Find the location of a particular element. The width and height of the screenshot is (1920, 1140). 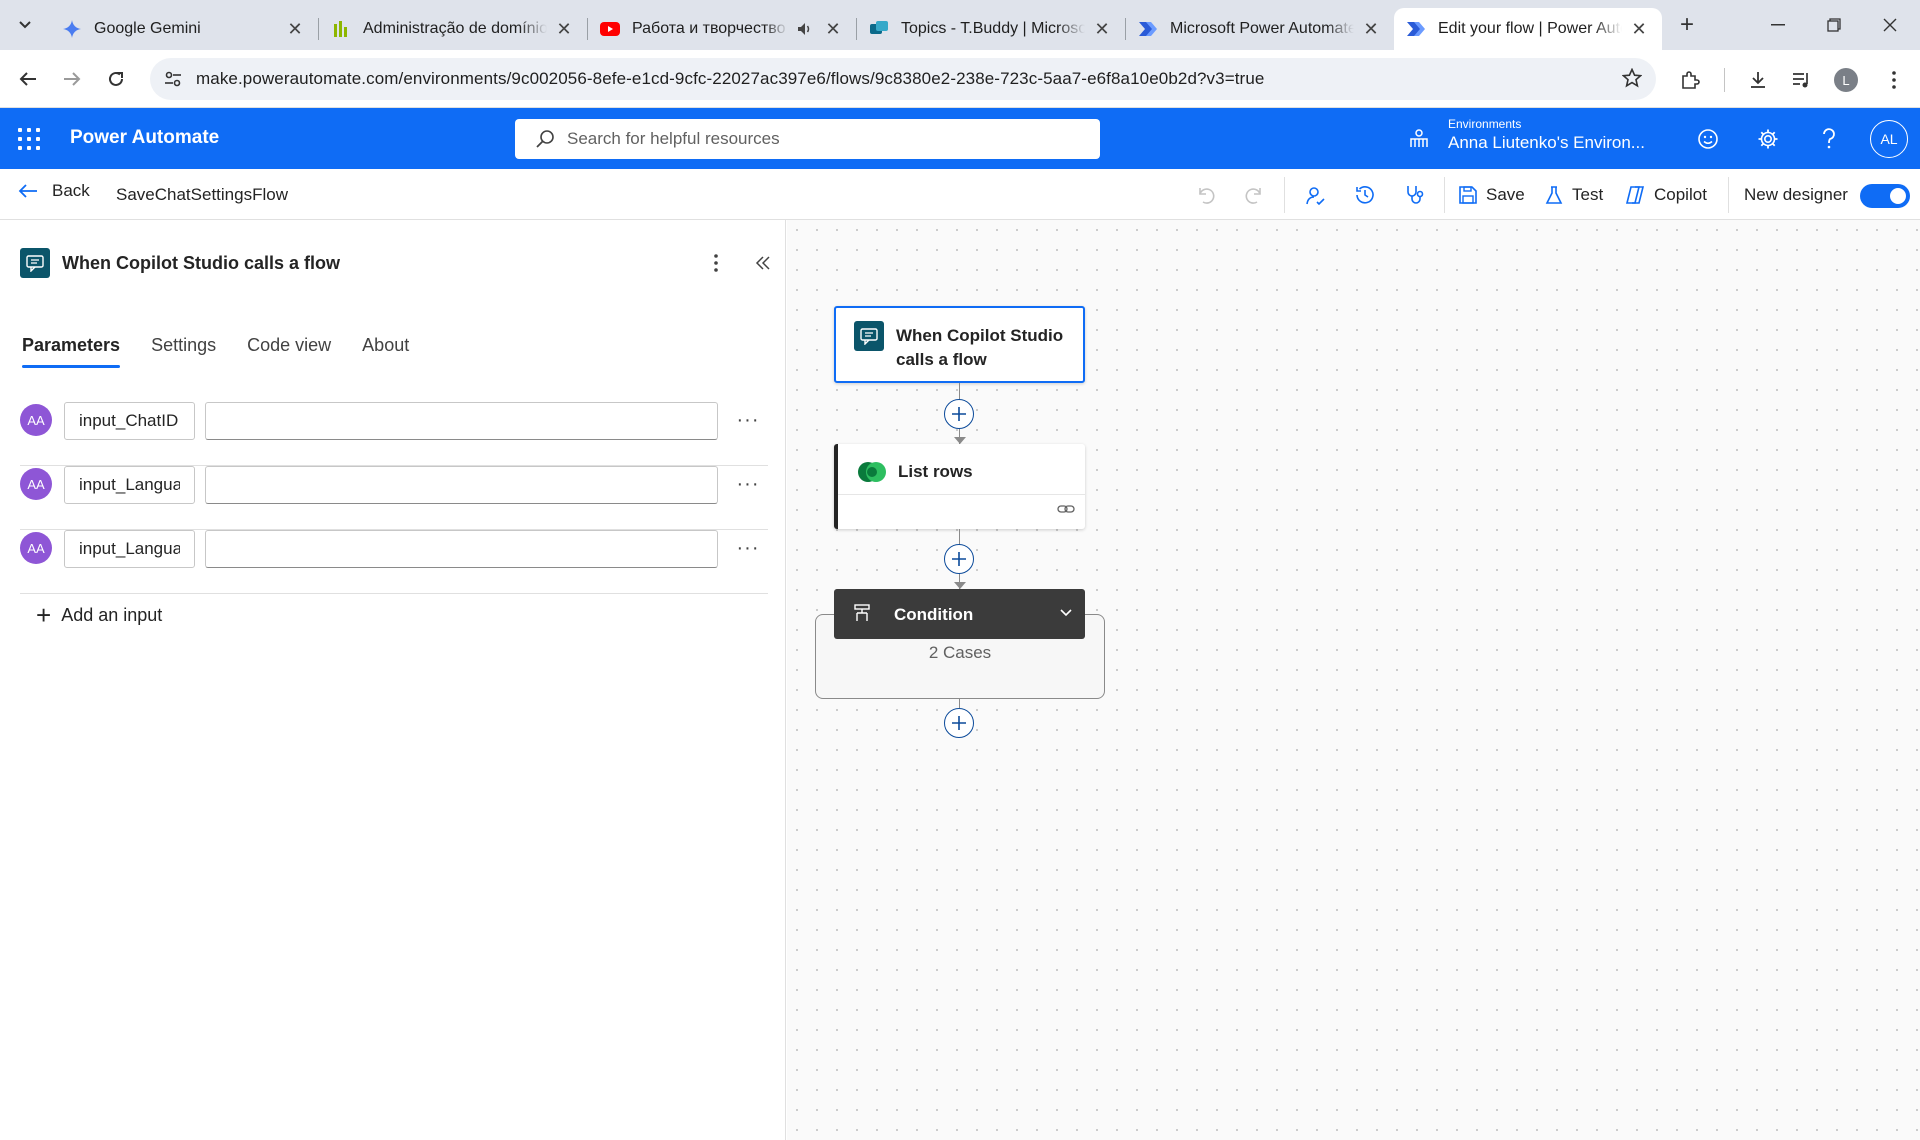

domain-admin-icon is located at coordinates (341, 29).